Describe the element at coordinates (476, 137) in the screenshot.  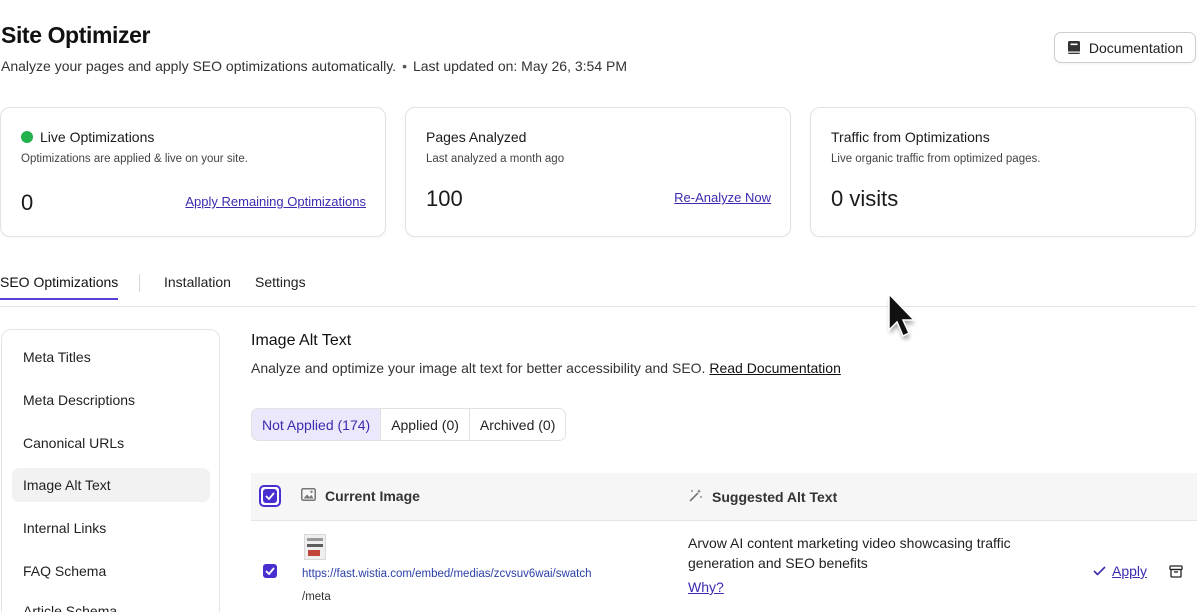
I see `card-pages-title: Pages Analyzed` at that location.